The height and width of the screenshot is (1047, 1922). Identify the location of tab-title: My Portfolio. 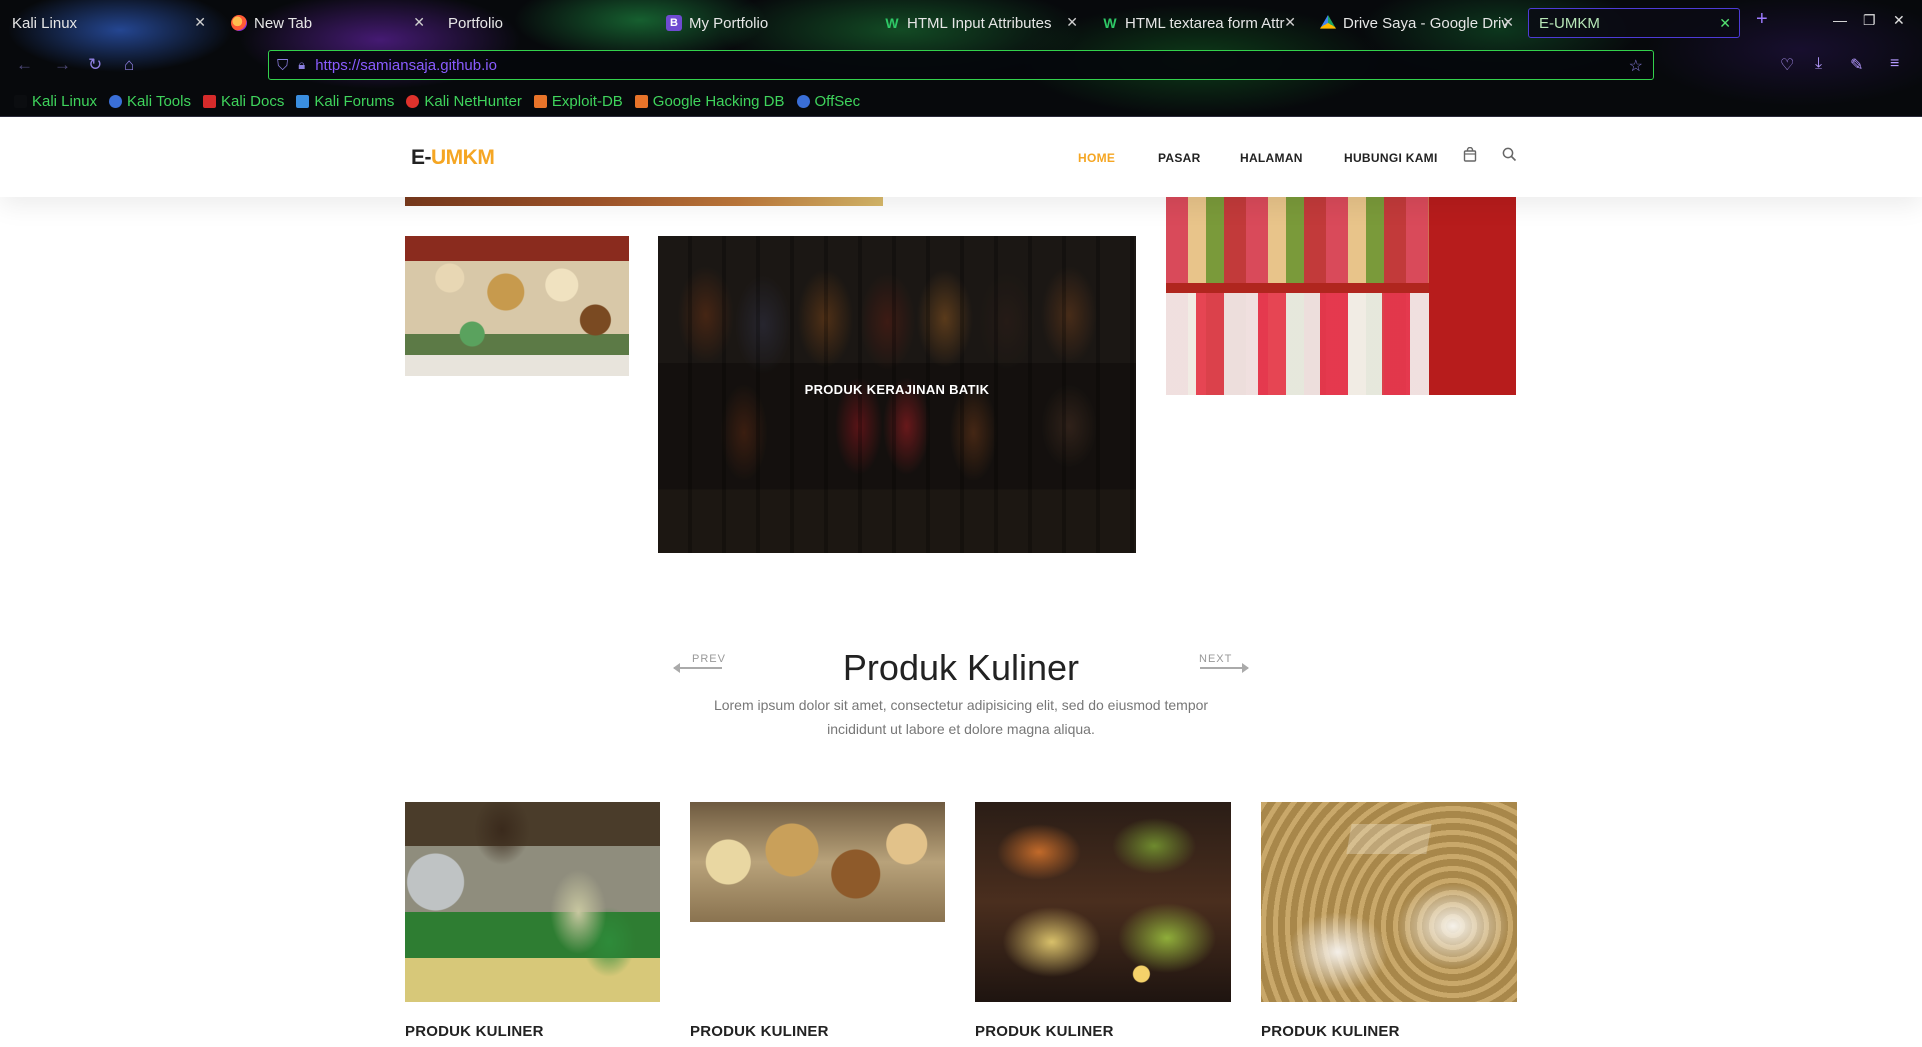
(729, 23).